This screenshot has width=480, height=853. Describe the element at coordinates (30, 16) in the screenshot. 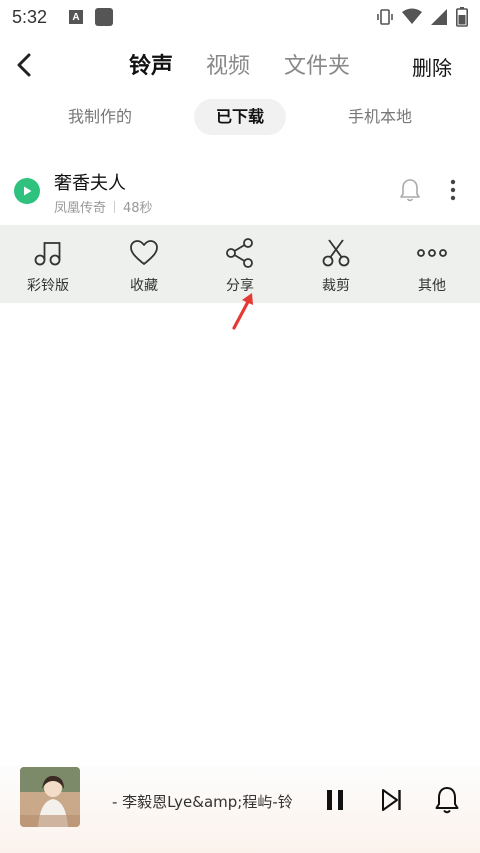

I see `status-time: 5:32` at that location.